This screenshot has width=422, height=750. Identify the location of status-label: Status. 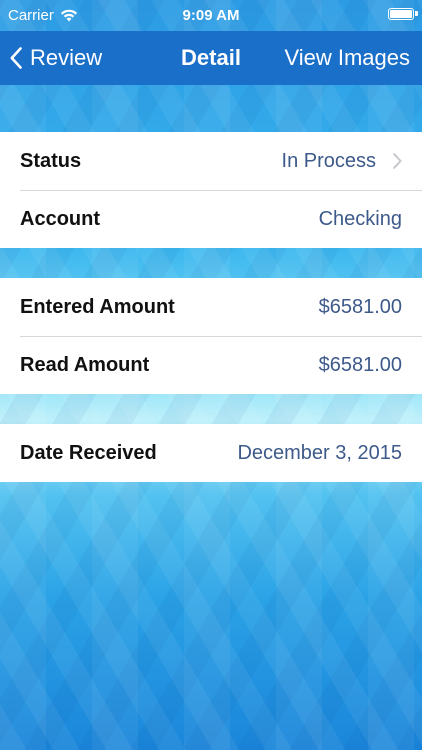
(51, 160).